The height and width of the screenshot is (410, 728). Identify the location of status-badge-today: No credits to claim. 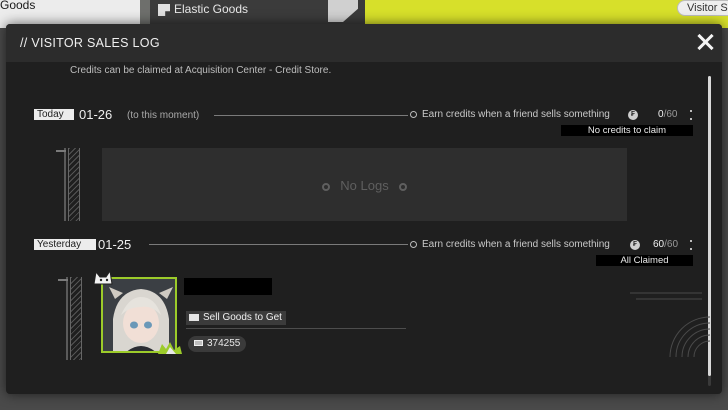
(627, 130).